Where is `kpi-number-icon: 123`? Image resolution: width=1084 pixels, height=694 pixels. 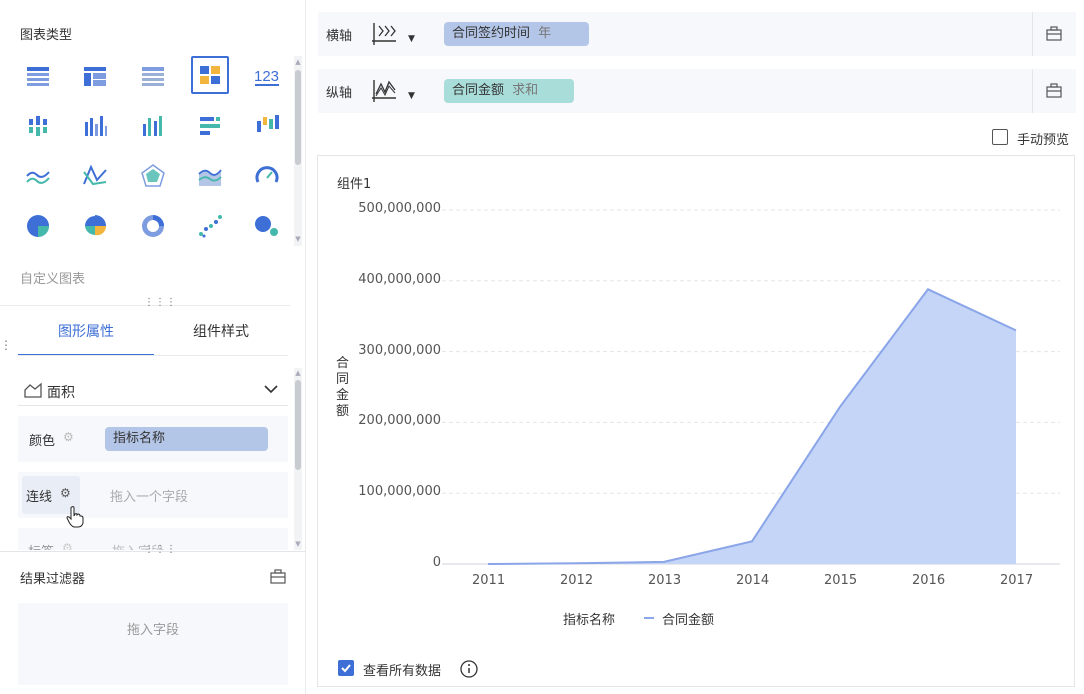
kpi-number-icon: 123 is located at coordinates (267, 76).